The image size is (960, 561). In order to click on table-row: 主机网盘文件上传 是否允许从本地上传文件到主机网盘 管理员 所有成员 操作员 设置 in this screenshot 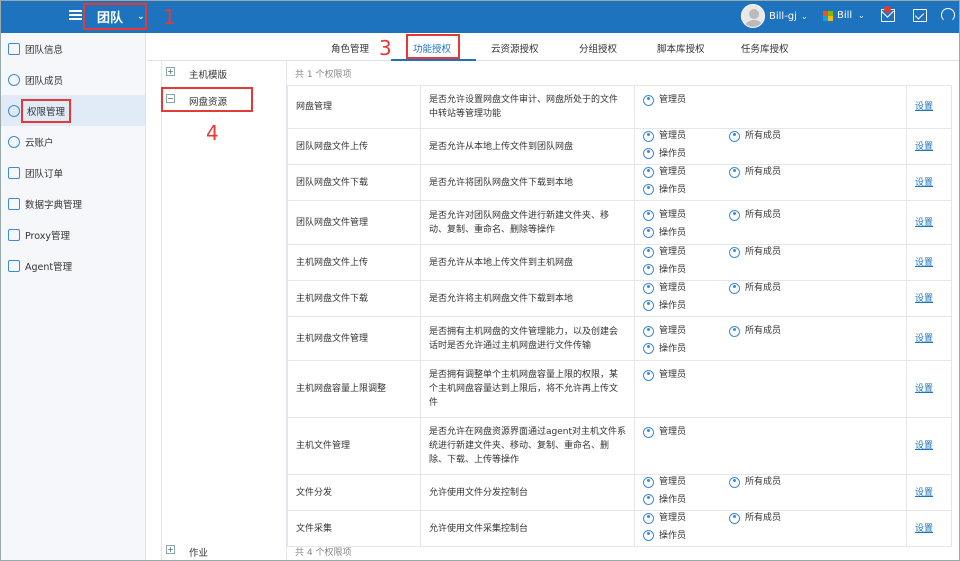, I will do `click(619, 262)`.